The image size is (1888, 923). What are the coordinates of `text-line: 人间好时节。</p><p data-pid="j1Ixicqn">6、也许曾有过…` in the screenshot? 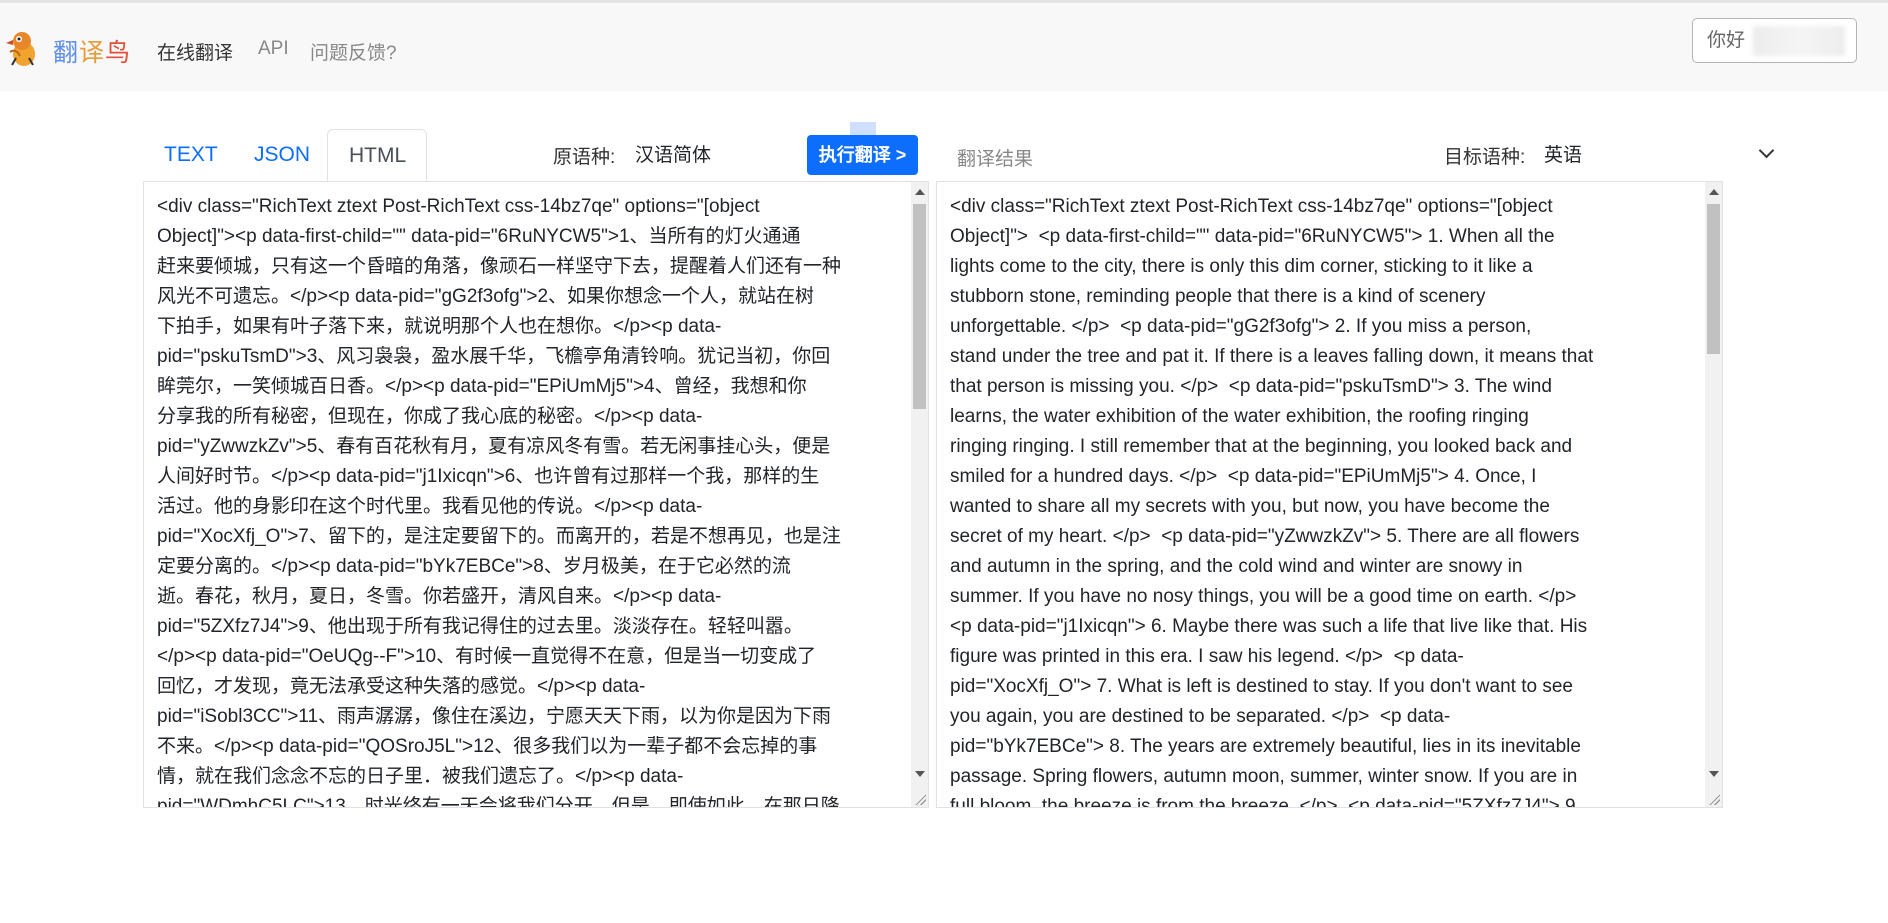 It's located at (488, 476).